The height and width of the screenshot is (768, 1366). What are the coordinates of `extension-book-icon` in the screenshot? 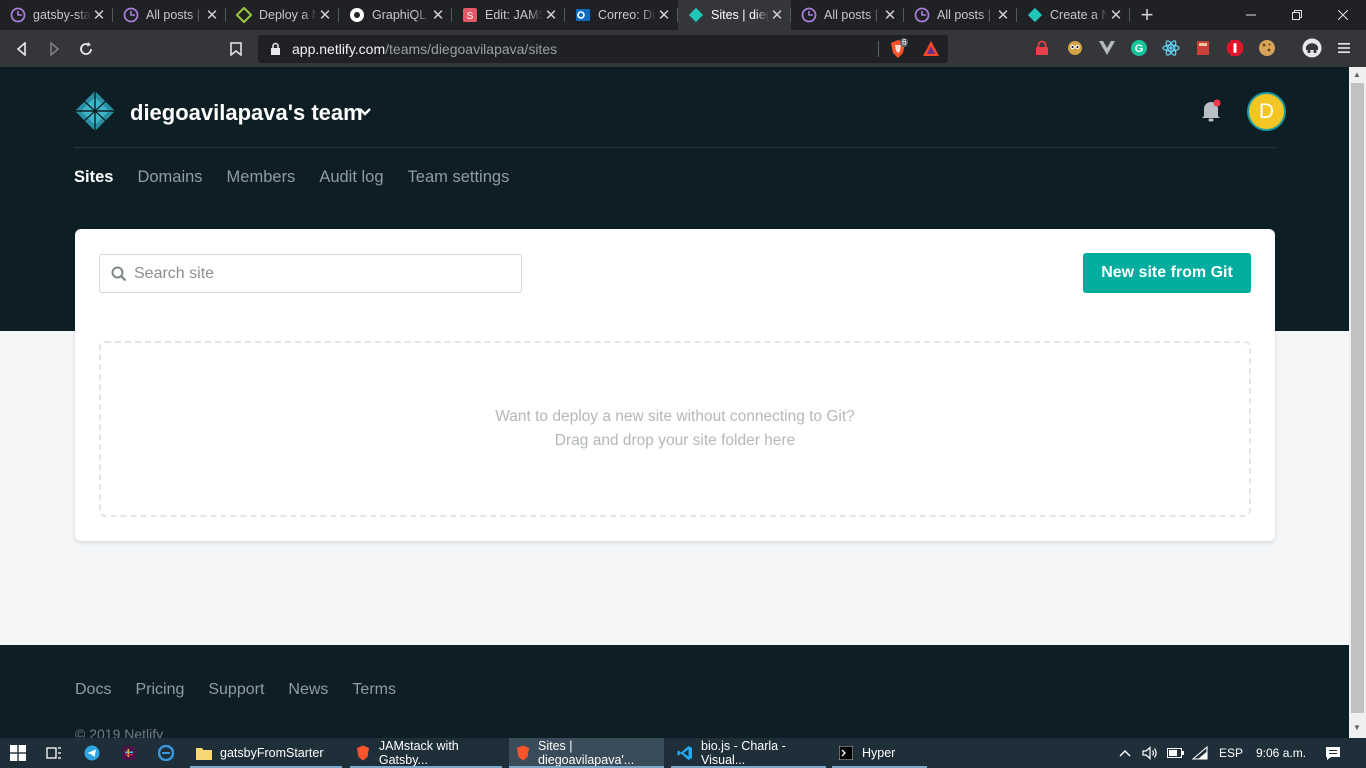 It's located at (1203, 48).